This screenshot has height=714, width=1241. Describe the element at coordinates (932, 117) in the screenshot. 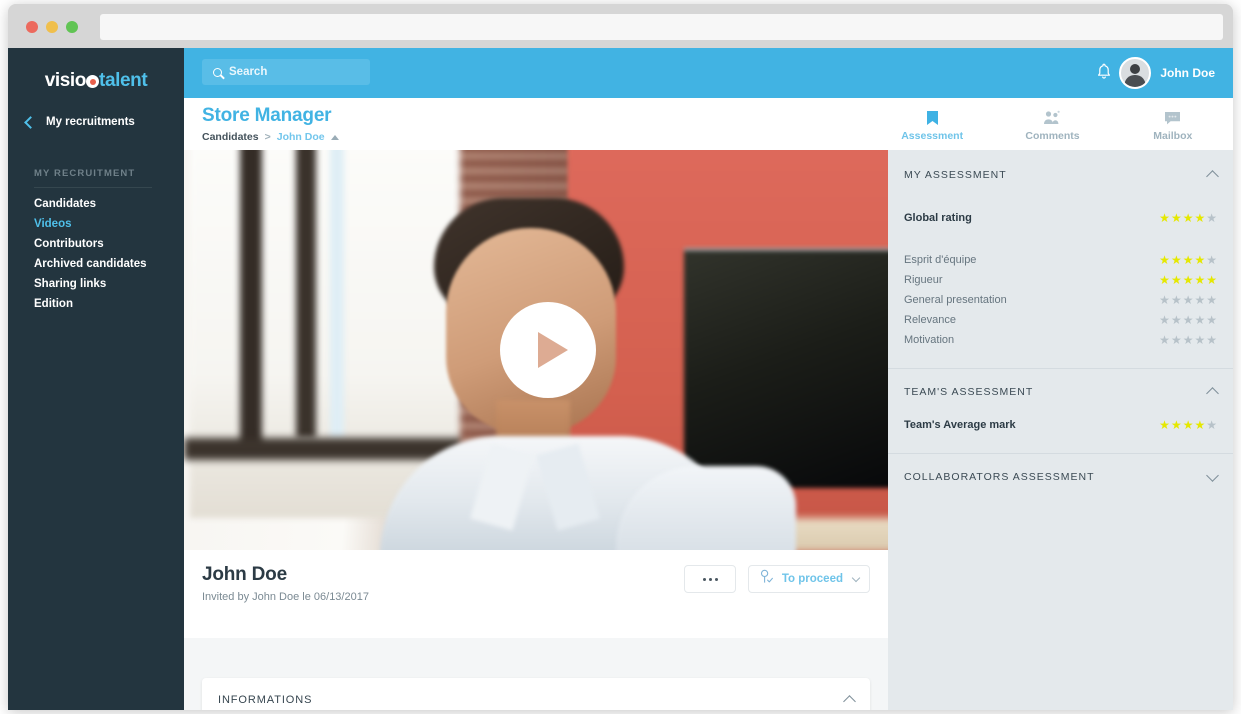

I see `bookmark-icon` at that location.